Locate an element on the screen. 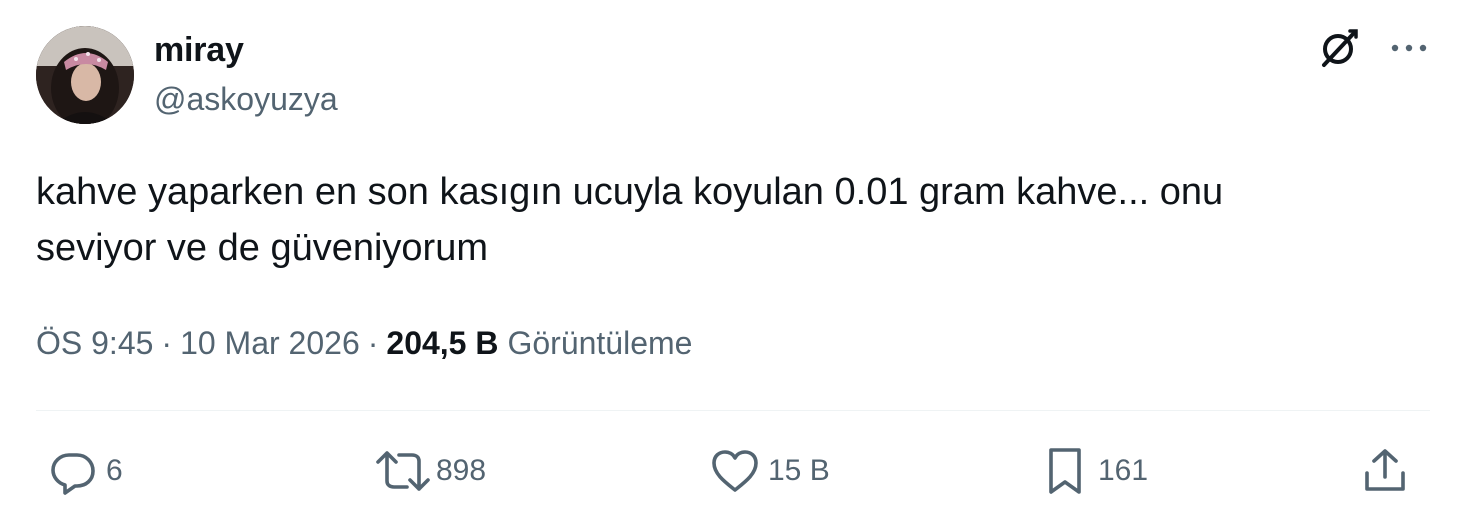 The height and width of the screenshot is (522, 1464). share-button is located at coordinates (1385, 471).